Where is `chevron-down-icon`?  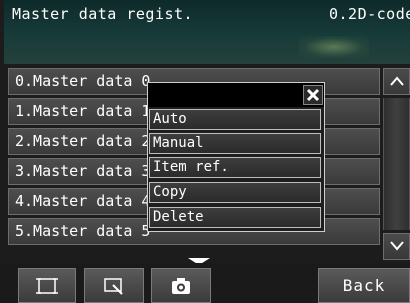 chevron-down-icon is located at coordinates (397, 246).